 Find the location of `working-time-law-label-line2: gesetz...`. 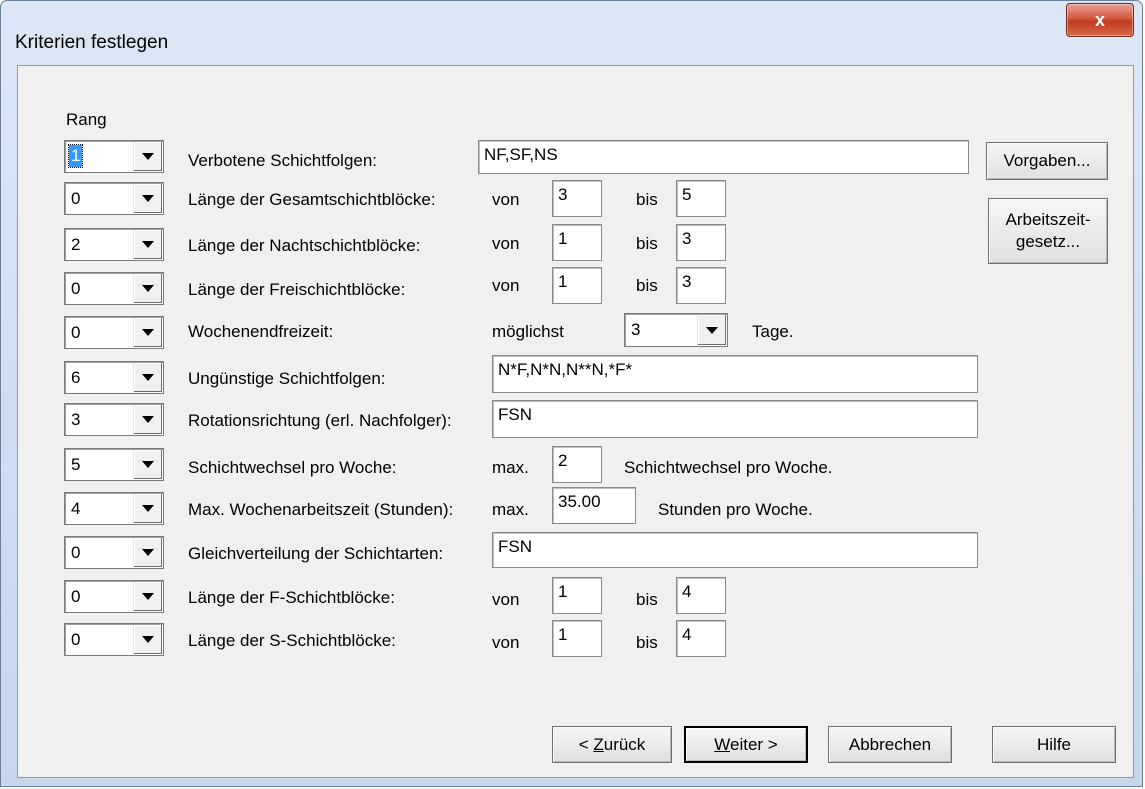

working-time-law-label-line2: gesetz... is located at coordinates (1048, 241).